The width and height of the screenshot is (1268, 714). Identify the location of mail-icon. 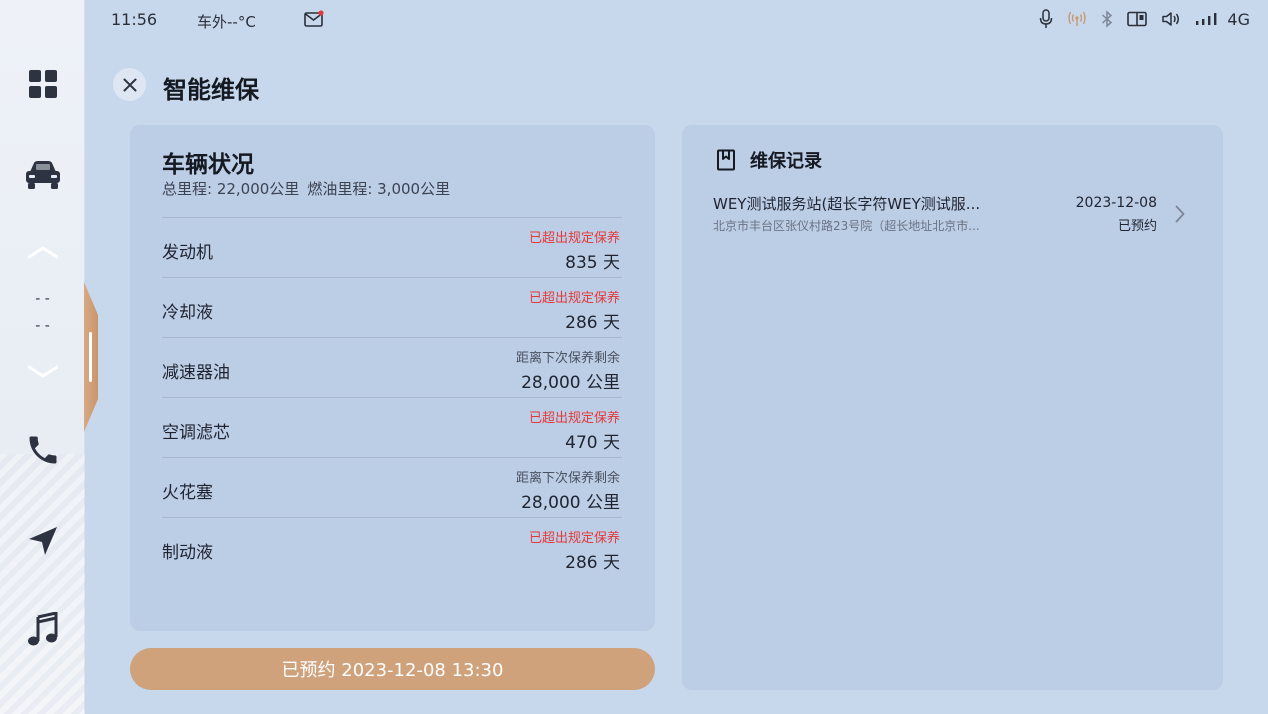
(314, 18).